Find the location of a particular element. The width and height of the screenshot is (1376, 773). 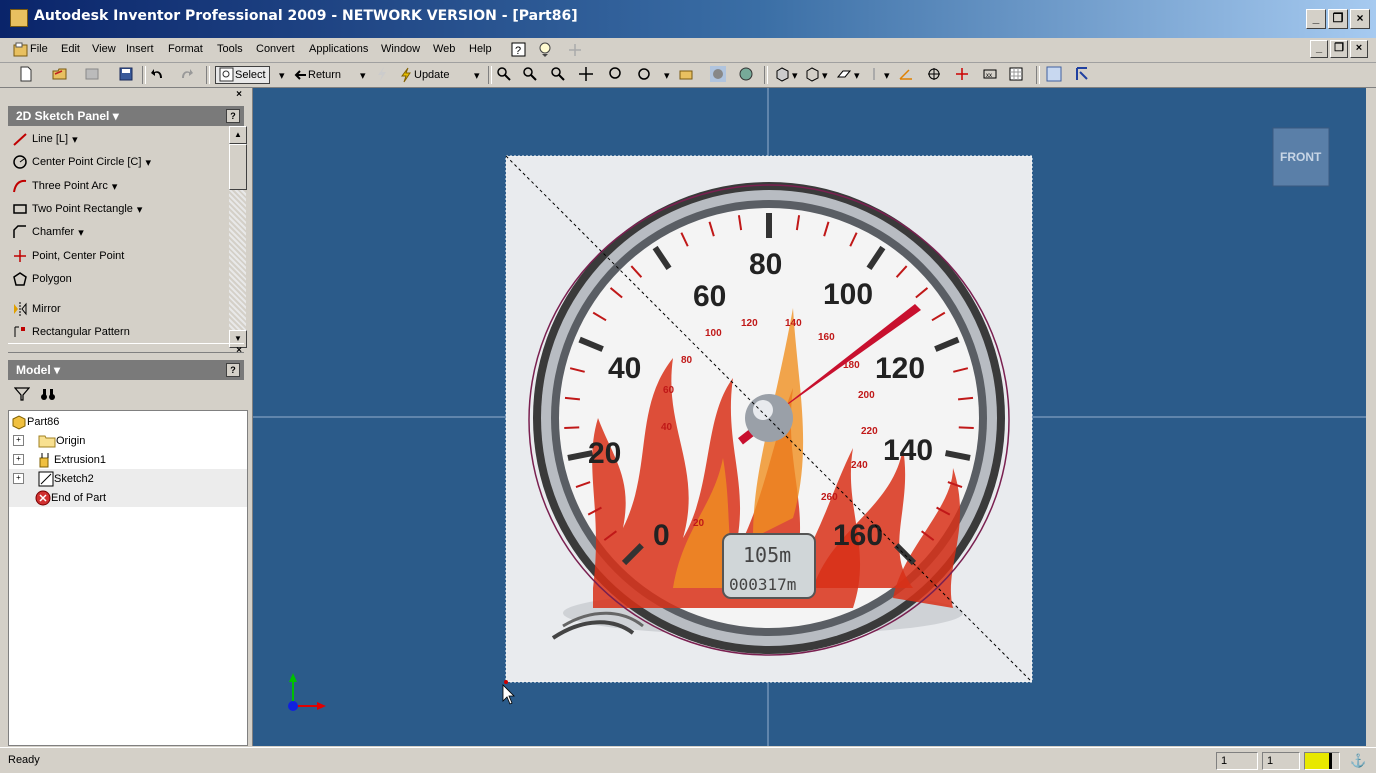

tool-center-point-circle: Center Point Circle [C] ▾ is located at coordinates (81, 162).